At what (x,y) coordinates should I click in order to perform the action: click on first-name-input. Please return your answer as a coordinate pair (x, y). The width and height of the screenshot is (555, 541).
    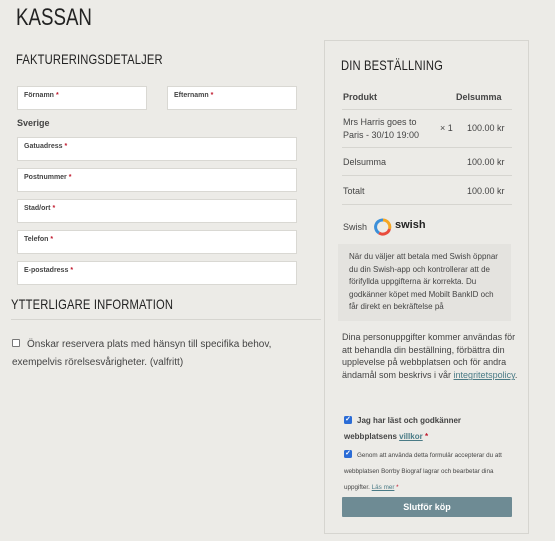
    Looking at the image, I should click on (82, 98).